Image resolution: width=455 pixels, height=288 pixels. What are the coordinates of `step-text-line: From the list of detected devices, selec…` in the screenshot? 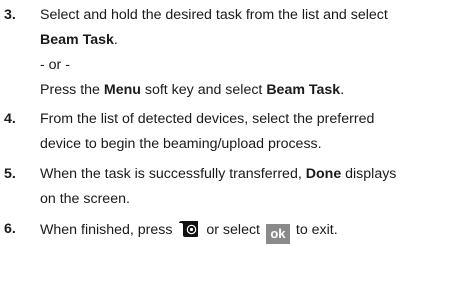 It's located at (207, 119).